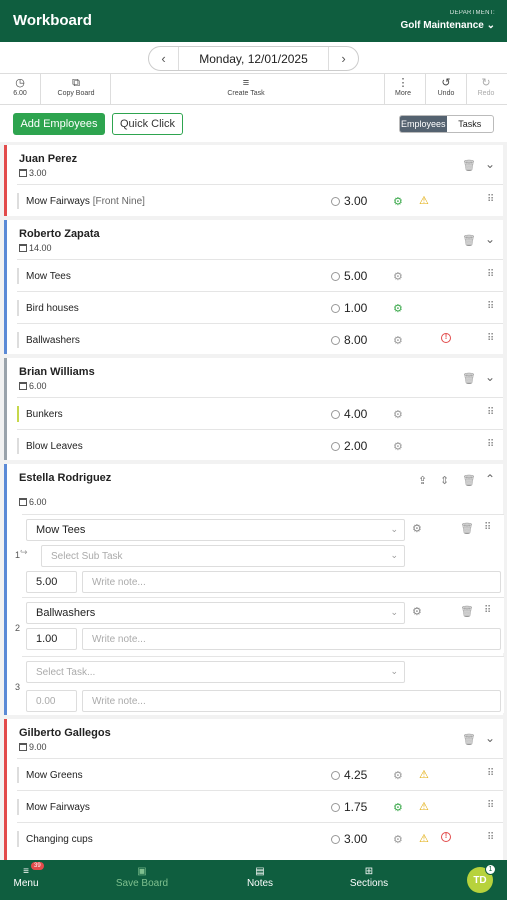  I want to click on task-row: Mow Tees 5.00 ⚙ ⠿, so click(260, 275).